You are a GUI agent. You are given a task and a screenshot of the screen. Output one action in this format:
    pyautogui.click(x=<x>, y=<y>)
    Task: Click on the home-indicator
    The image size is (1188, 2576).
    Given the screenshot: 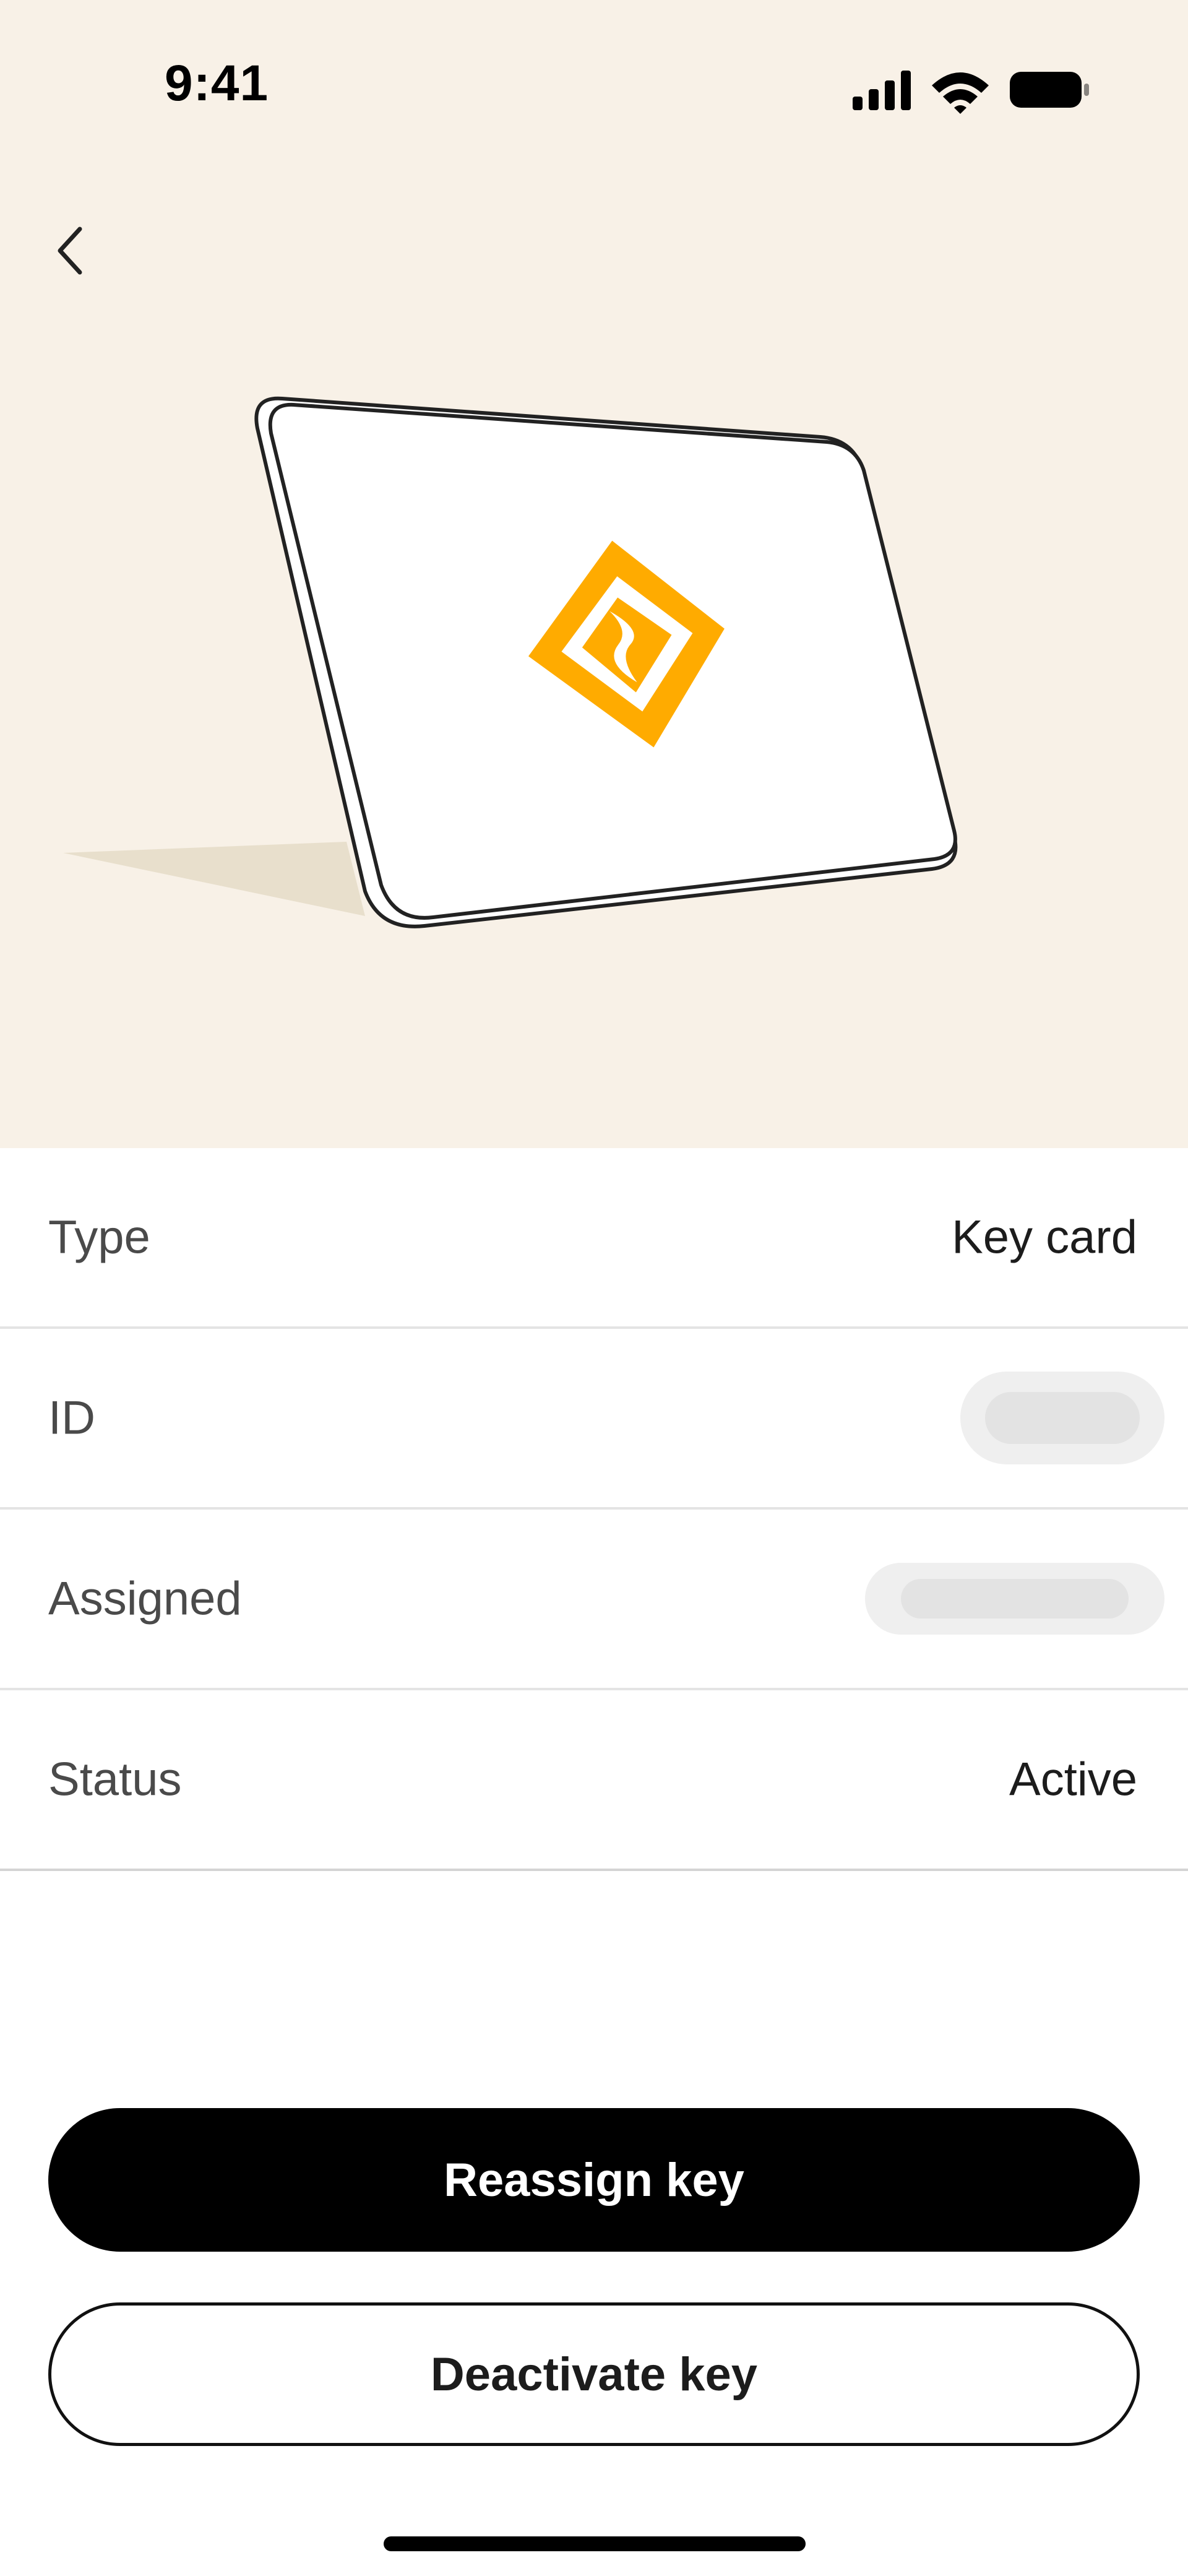 What is the action you would take?
    pyautogui.click(x=595, y=2543)
    